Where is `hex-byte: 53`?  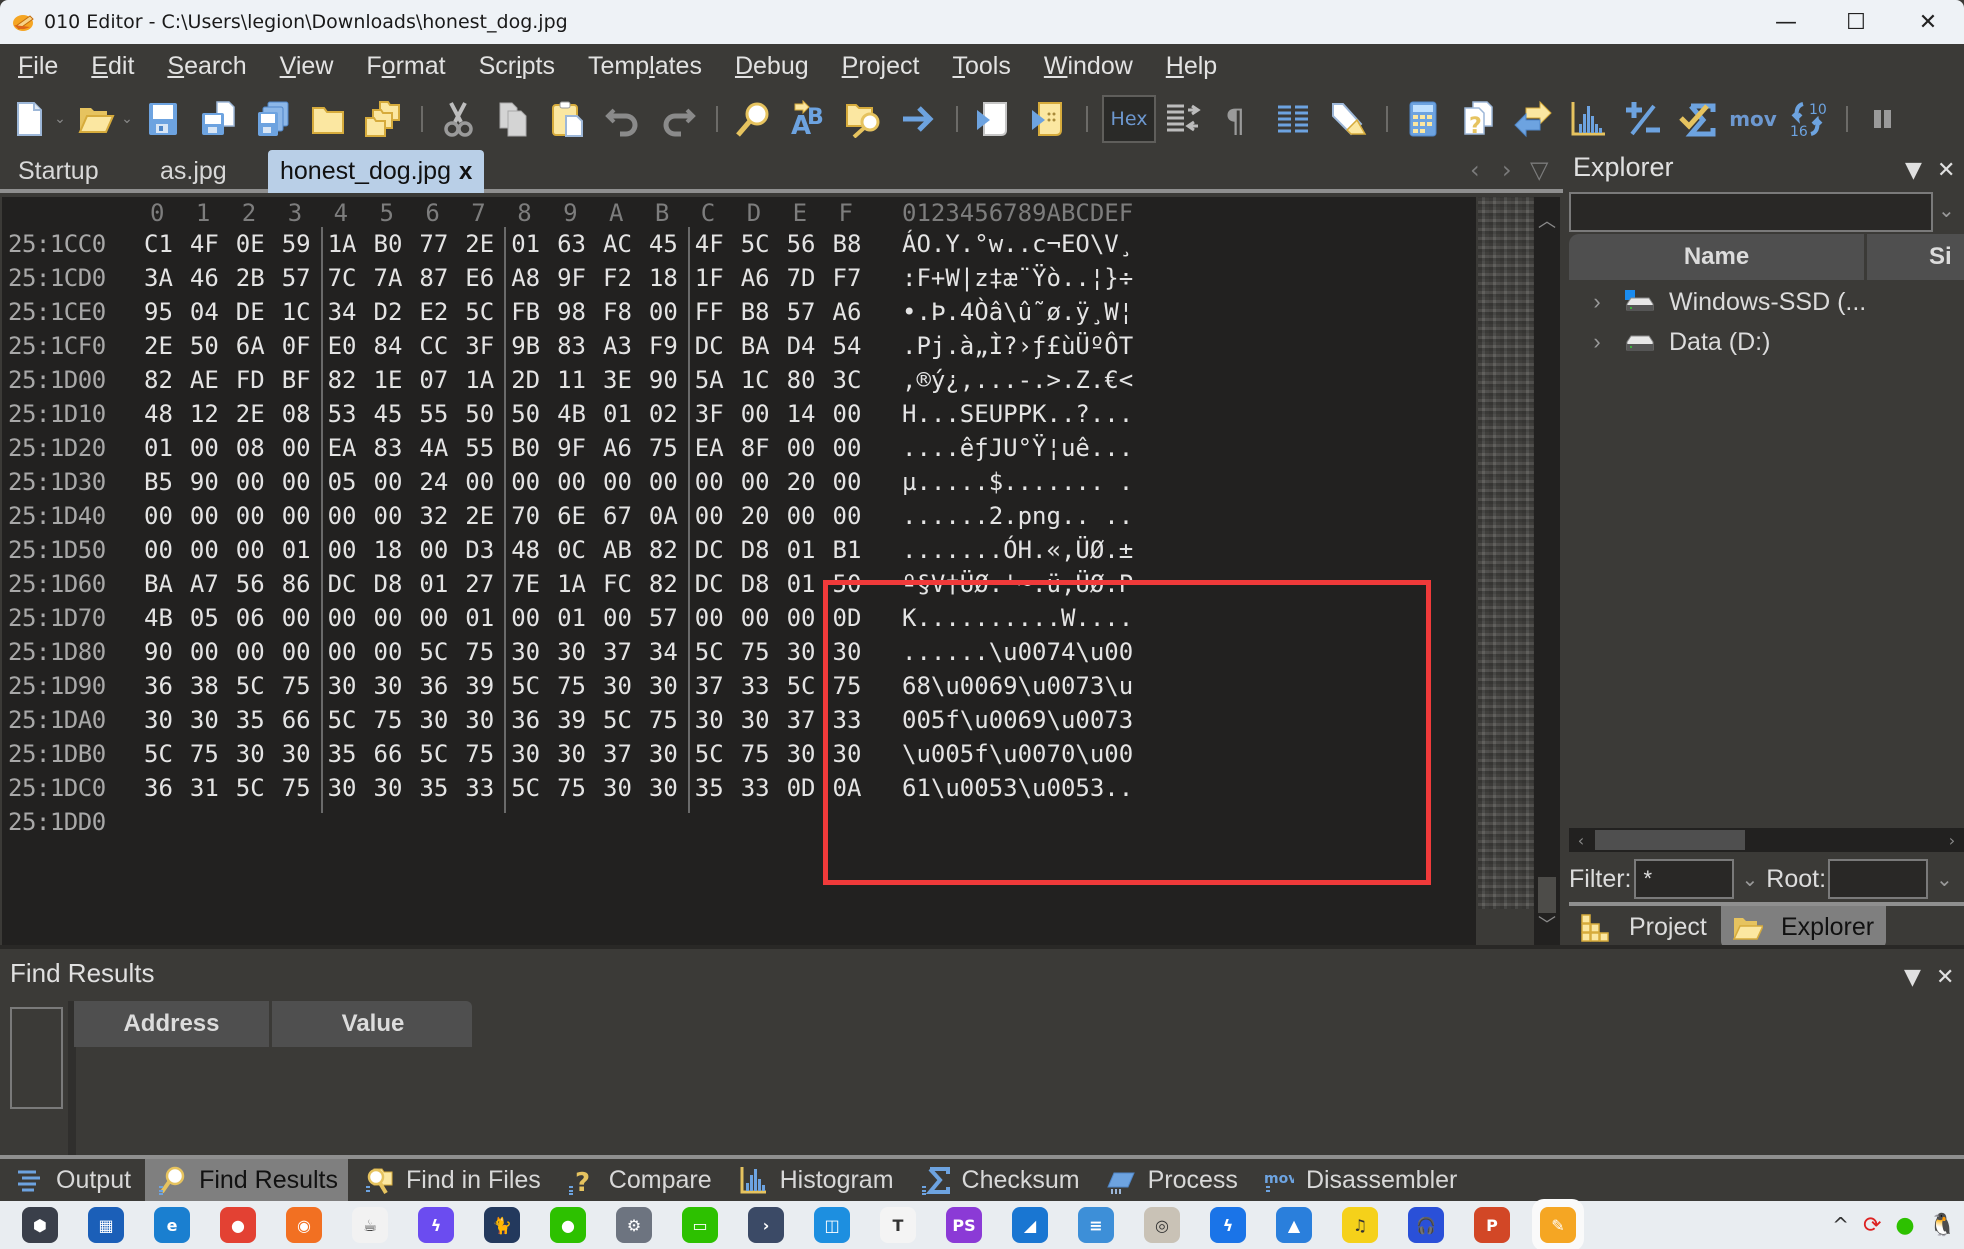
hex-byte: 53 is located at coordinates (345, 414).